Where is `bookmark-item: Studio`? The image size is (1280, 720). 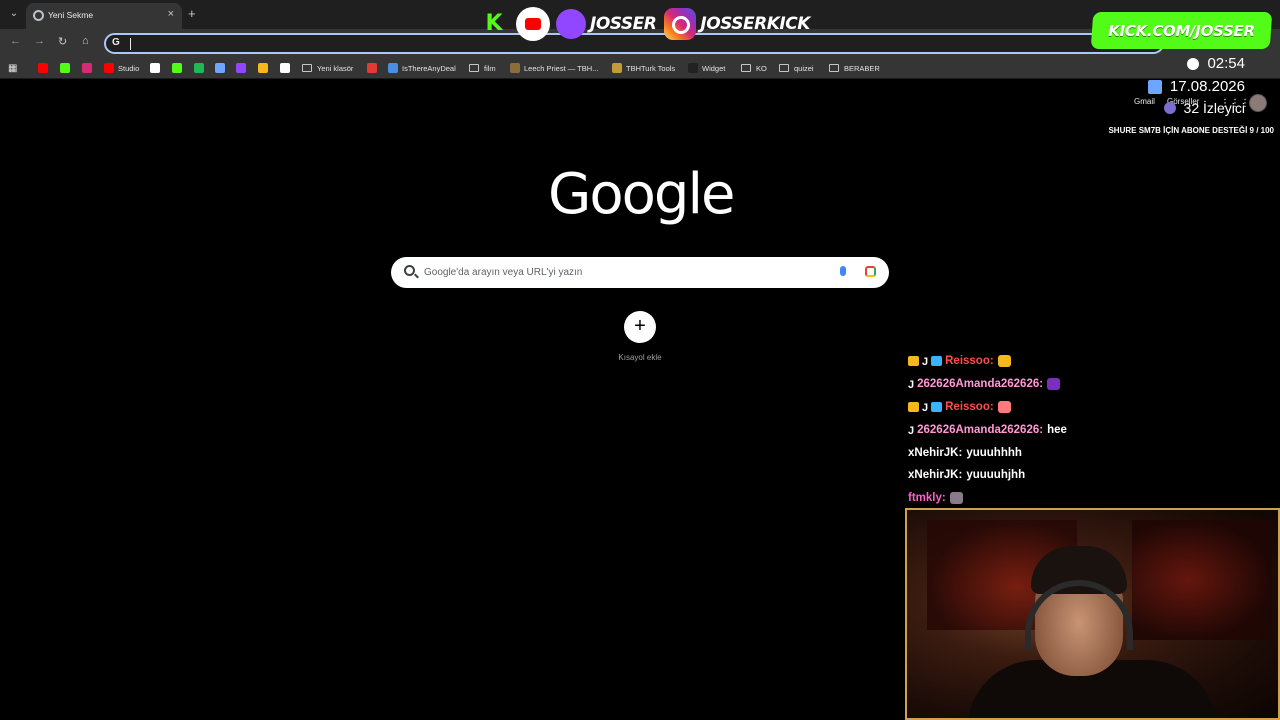 bookmark-item: Studio is located at coordinates (121, 68).